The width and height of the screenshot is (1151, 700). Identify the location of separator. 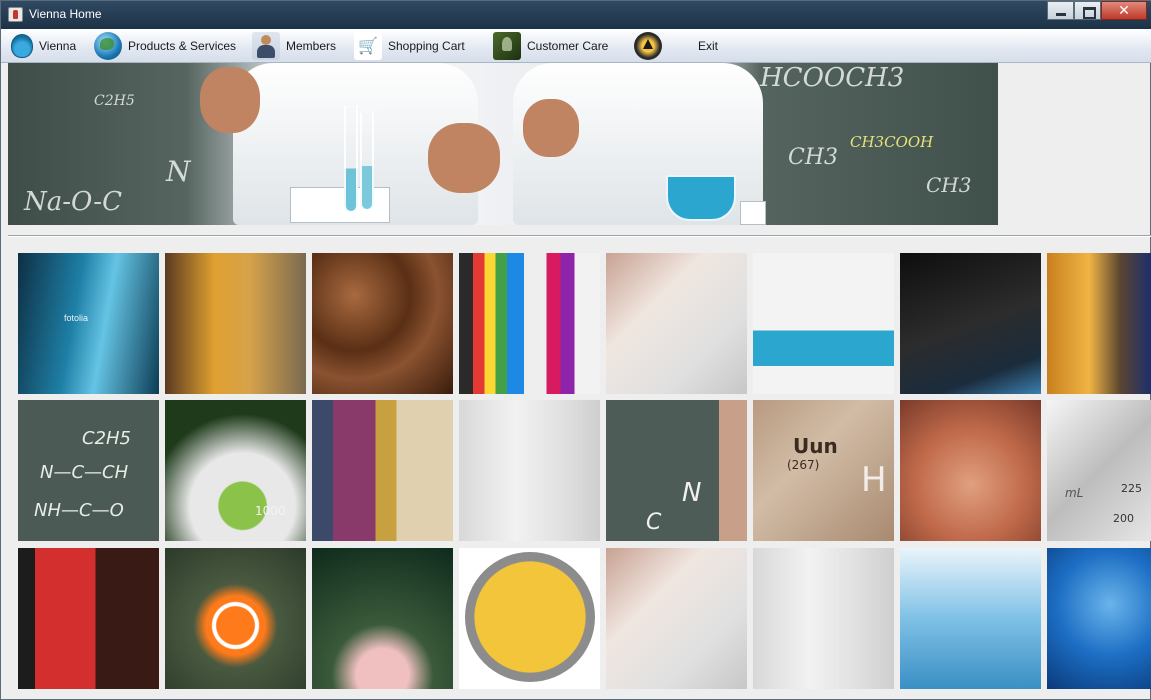
(579, 236).